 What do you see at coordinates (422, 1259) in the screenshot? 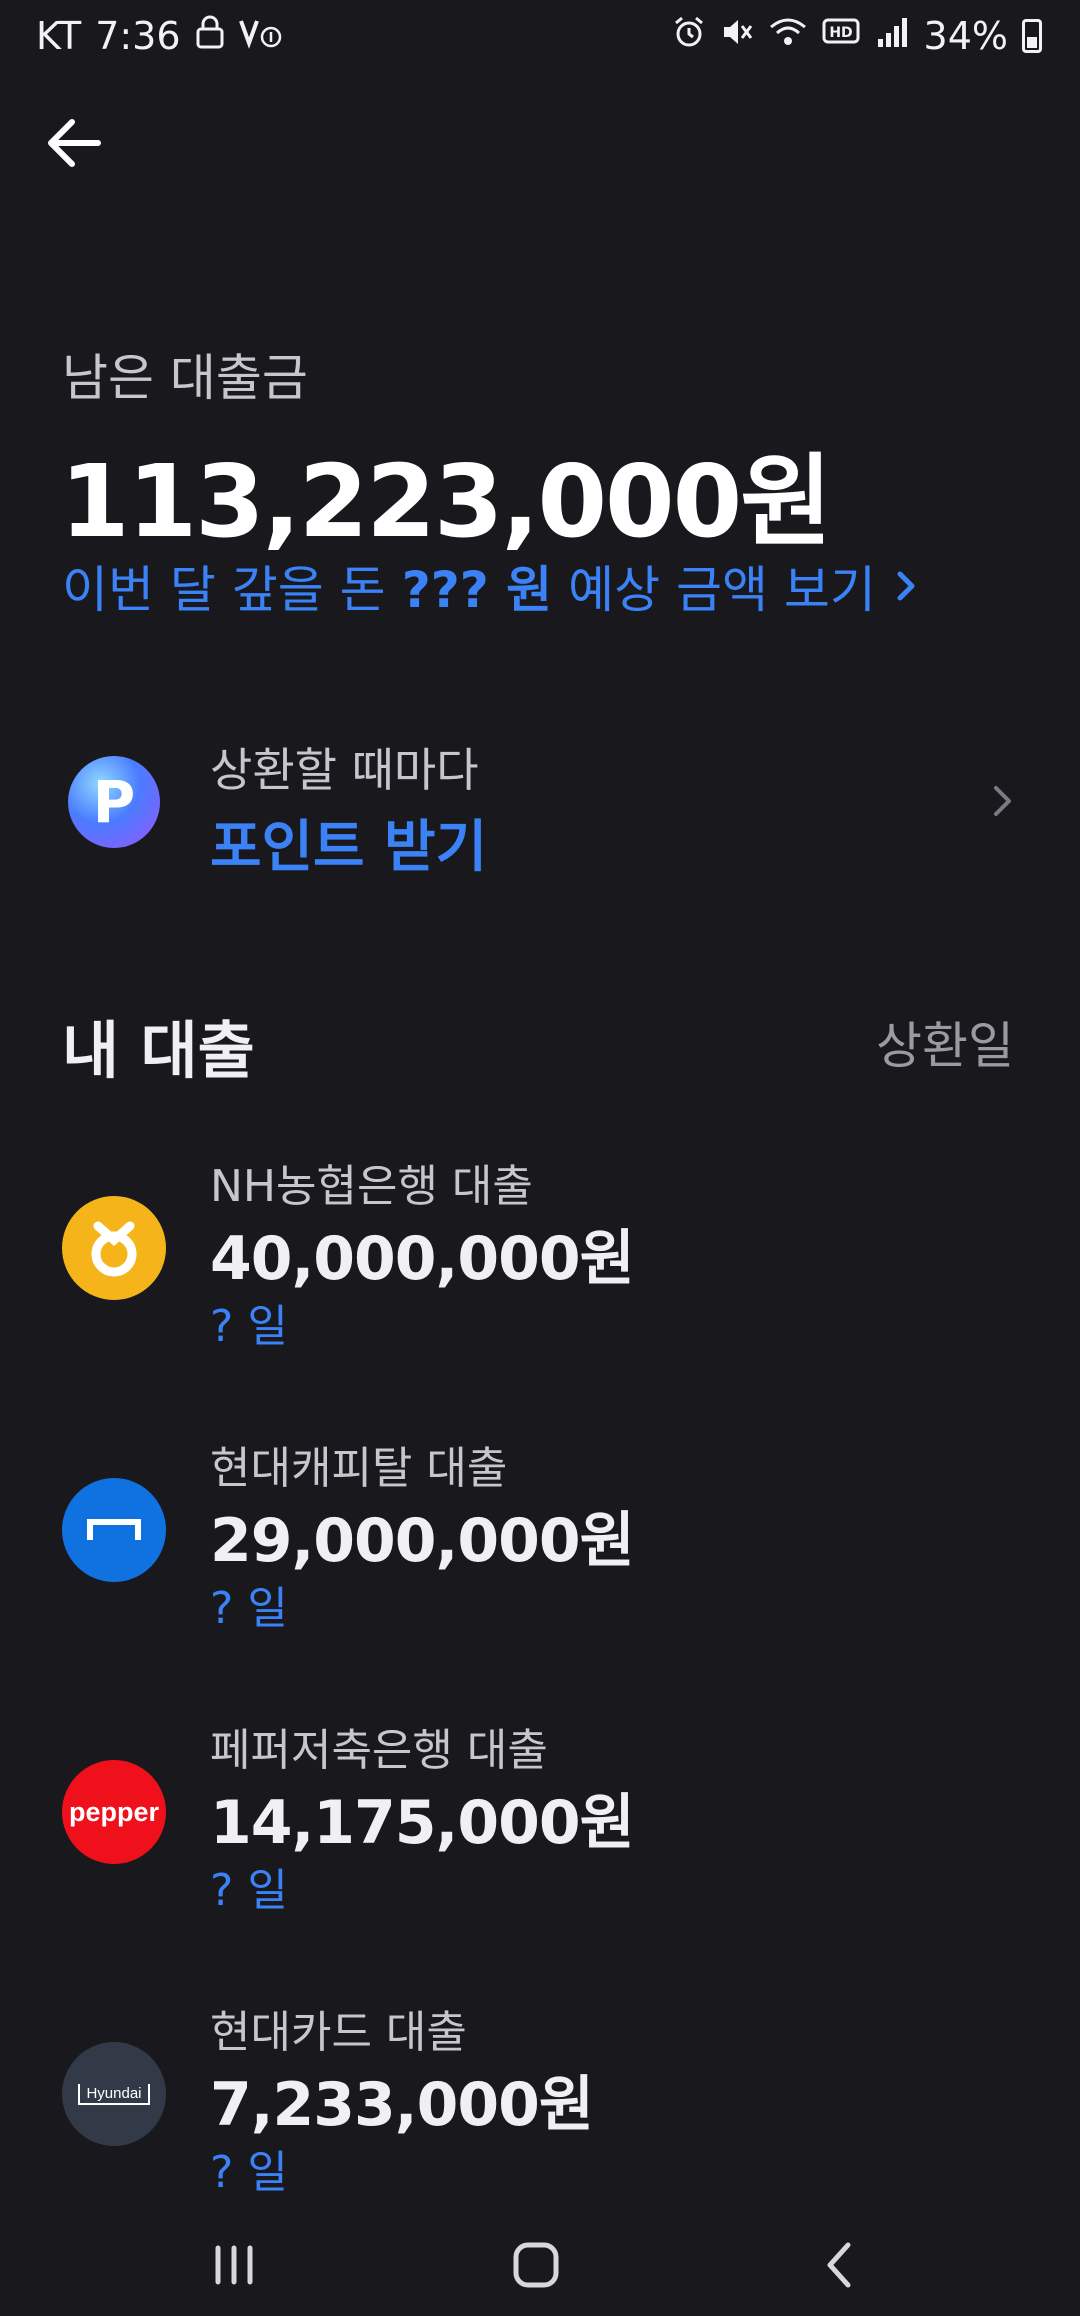
I see `loan-amount: 40,000,000원` at bounding box center [422, 1259].